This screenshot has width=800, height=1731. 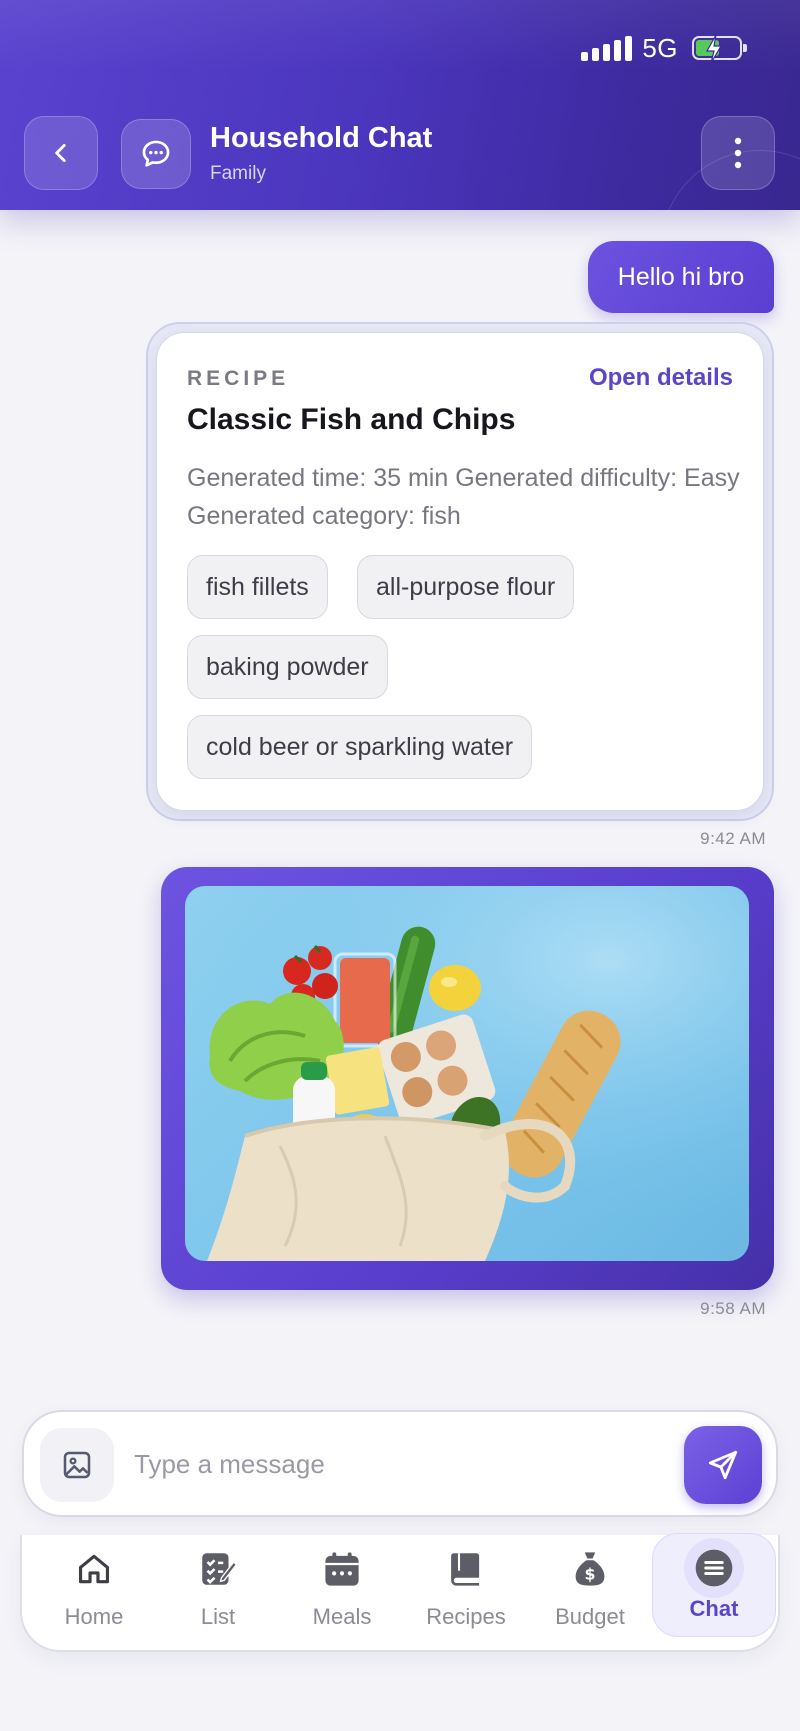 I want to click on message-timestamp: 9:42 AM, so click(x=733, y=838).